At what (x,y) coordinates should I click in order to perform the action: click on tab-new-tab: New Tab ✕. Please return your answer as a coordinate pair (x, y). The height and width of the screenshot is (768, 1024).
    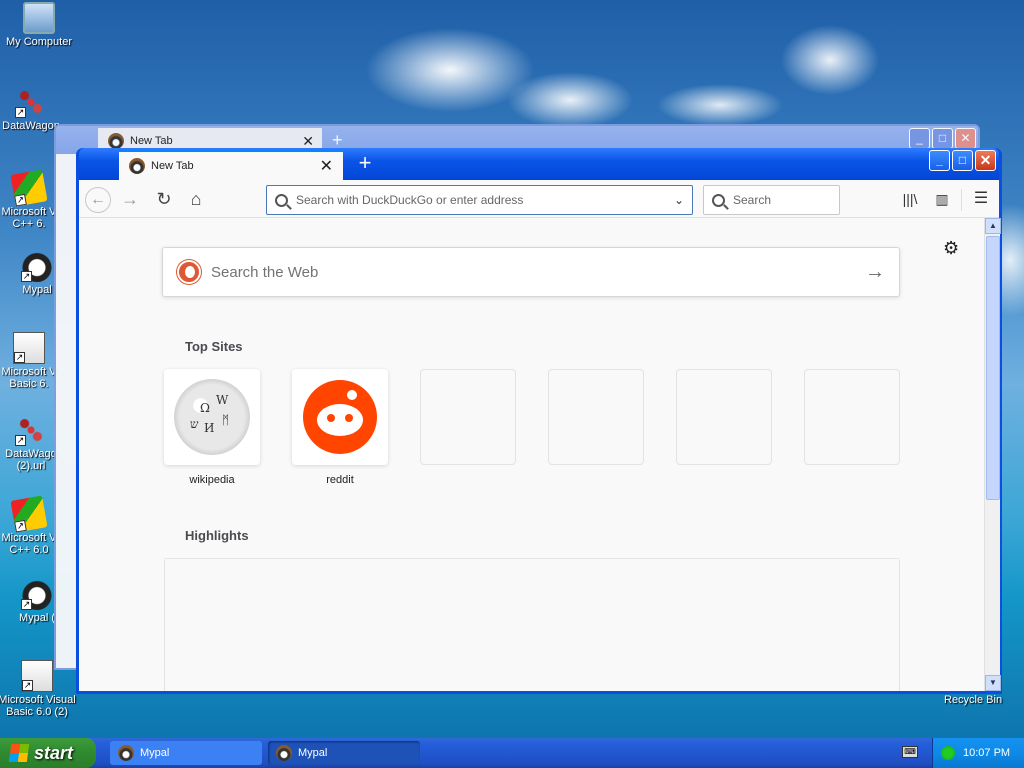
    Looking at the image, I should click on (231, 165).